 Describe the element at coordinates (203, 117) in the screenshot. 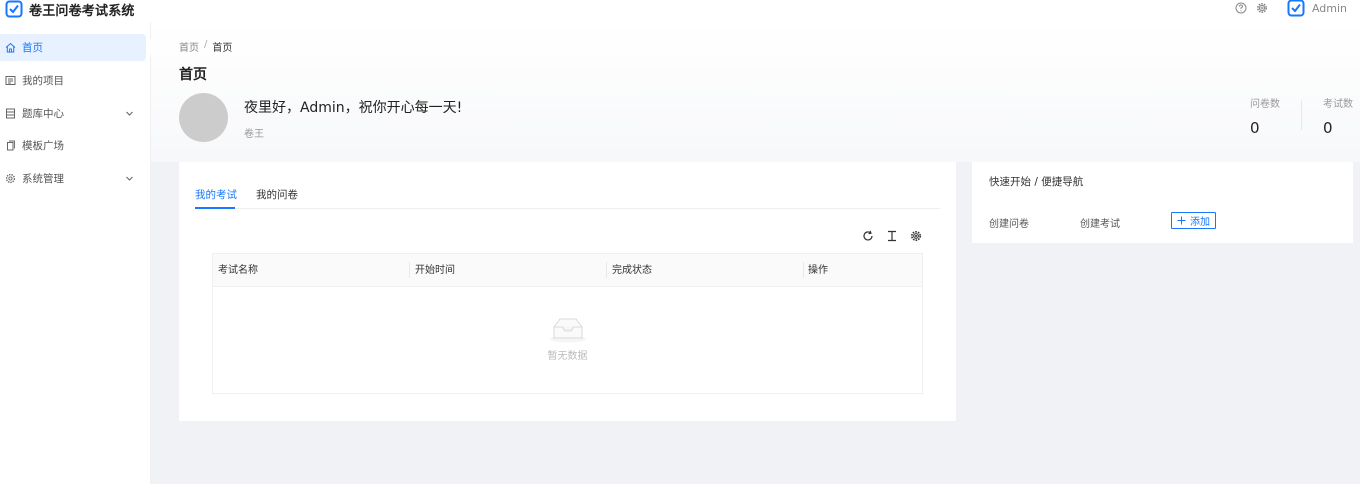

I see `avatar` at that location.